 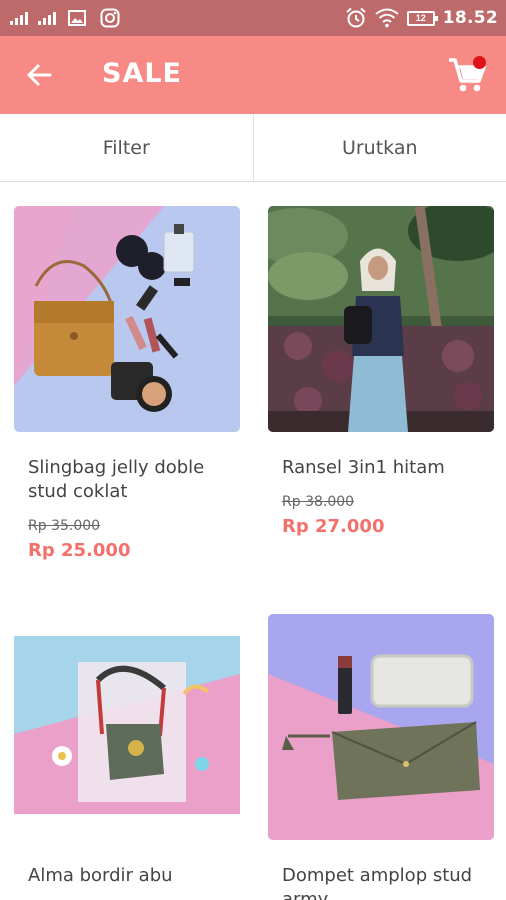 What do you see at coordinates (479, 62) in the screenshot?
I see `notification-dot` at bounding box center [479, 62].